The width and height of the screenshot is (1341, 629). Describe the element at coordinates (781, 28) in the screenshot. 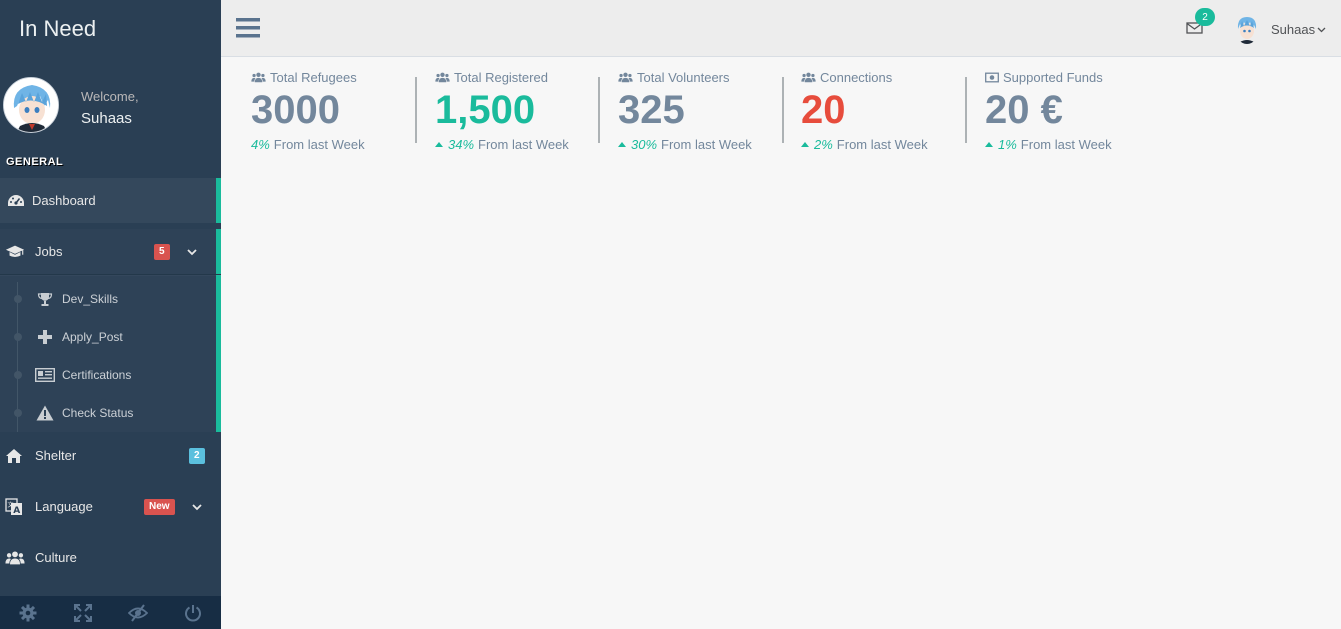

I see `top-navbar: 2 Suhaas` at that location.